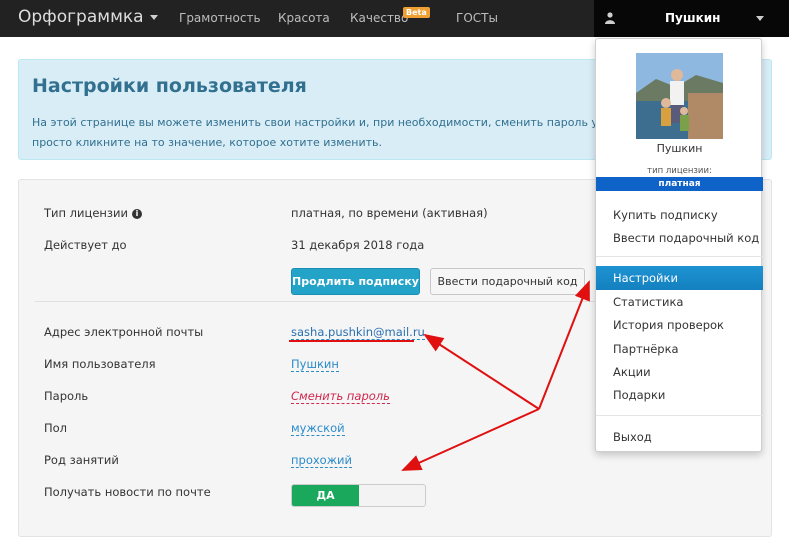 This screenshot has width=789, height=554. Describe the element at coordinates (686, 238) in the screenshot. I see `menu-enter-gift-code: Ввести подарочный код` at that location.